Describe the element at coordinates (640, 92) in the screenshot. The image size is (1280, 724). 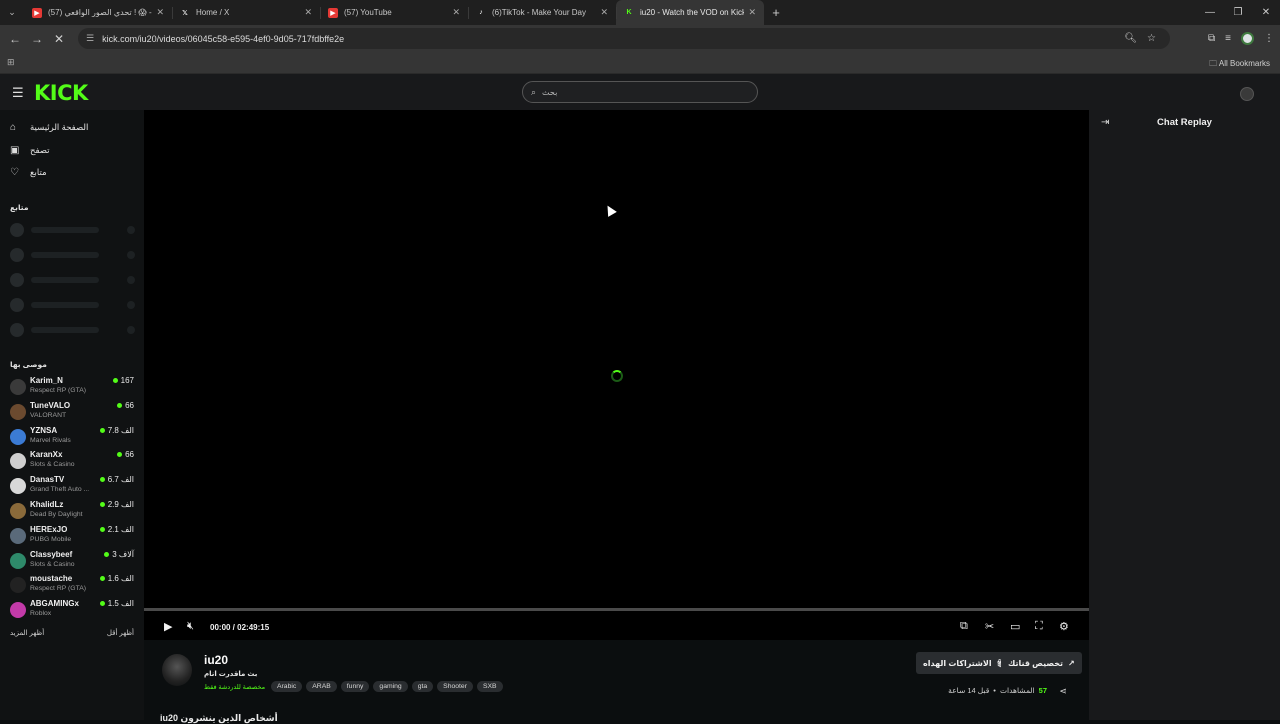
I see `search-input: ⌕ بحث` at that location.